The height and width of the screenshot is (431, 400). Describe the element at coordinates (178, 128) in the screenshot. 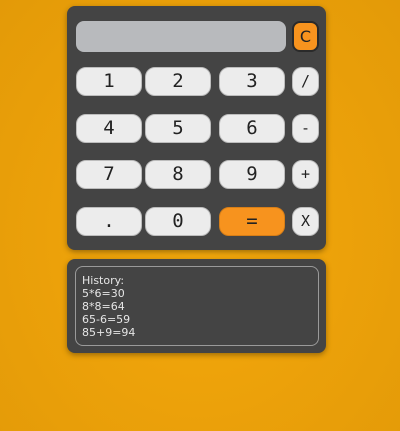

I see `key-5-button: 5` at that location.